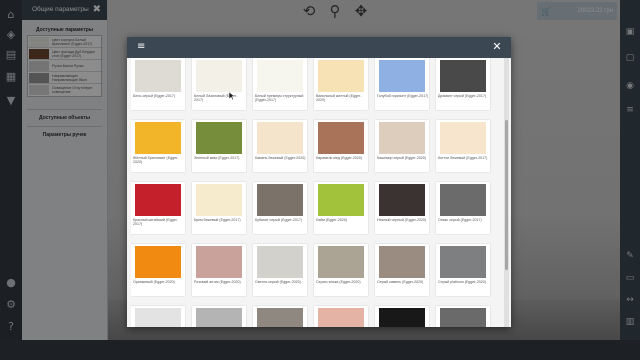  I want to click on swatch-label: Коттон бежевый (Egger-2017), so click(463, 158).